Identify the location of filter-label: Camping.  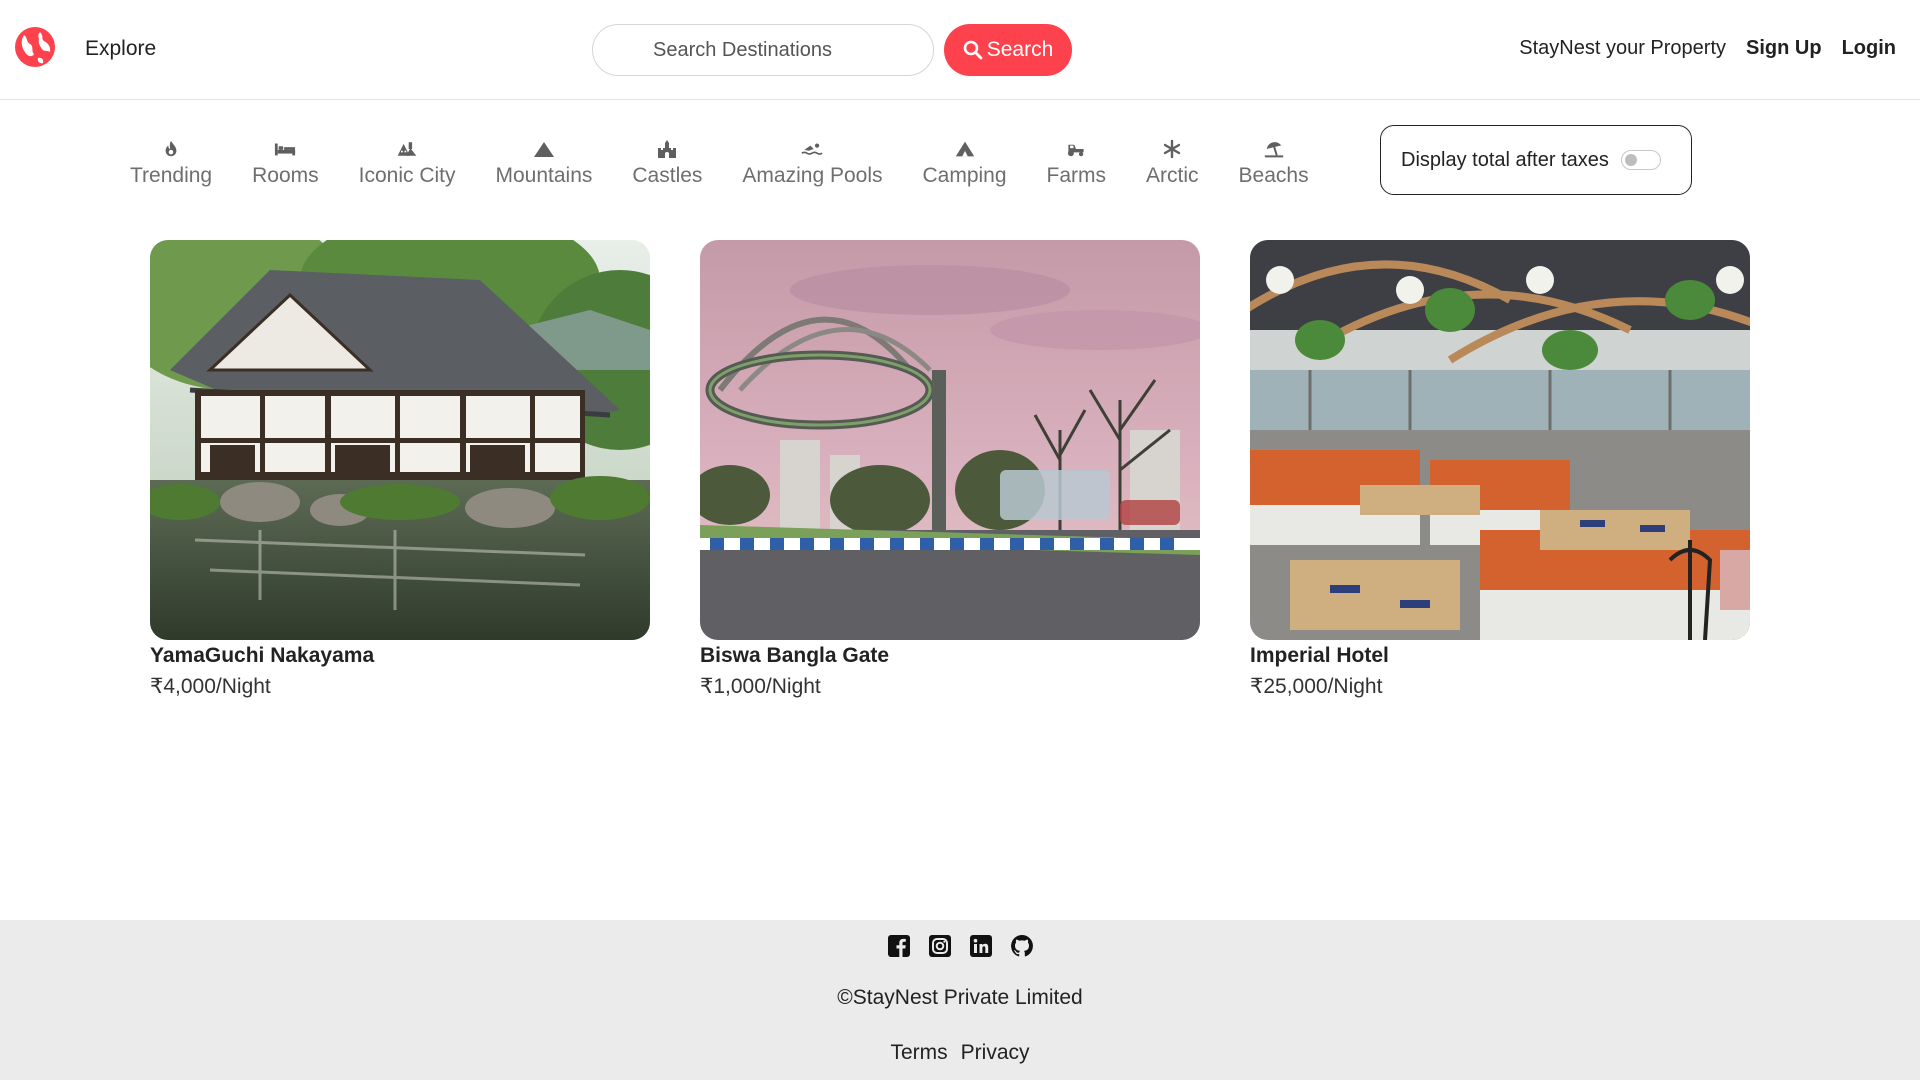
(964, 175).